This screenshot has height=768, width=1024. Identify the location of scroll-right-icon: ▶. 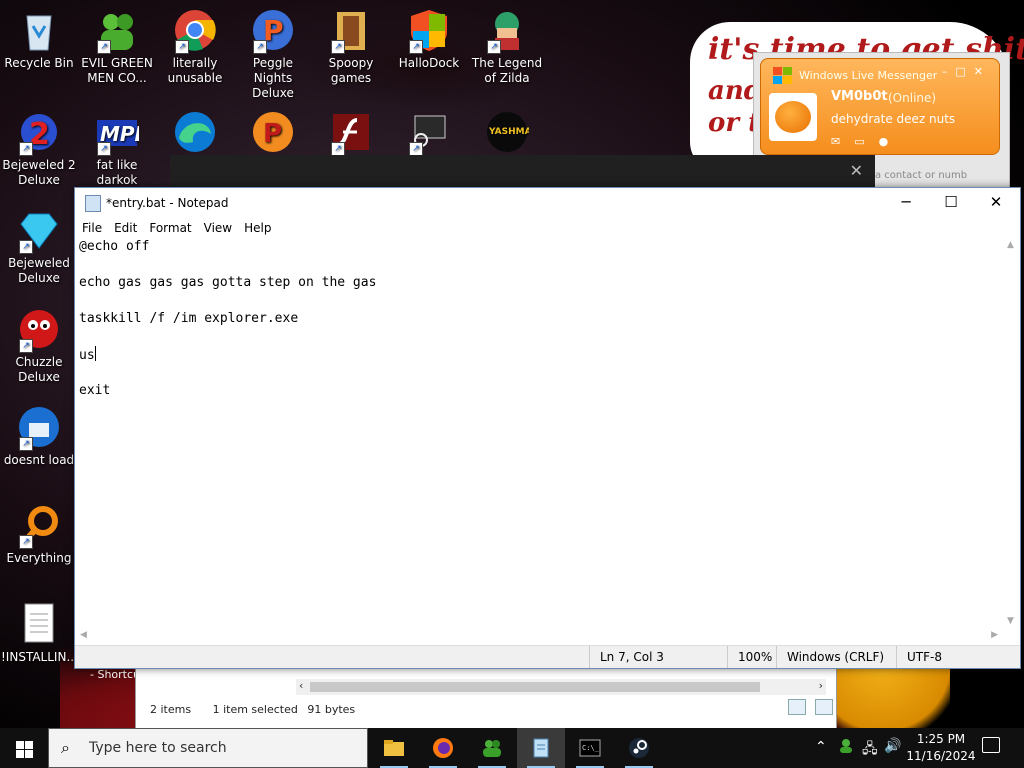
(994, 635).